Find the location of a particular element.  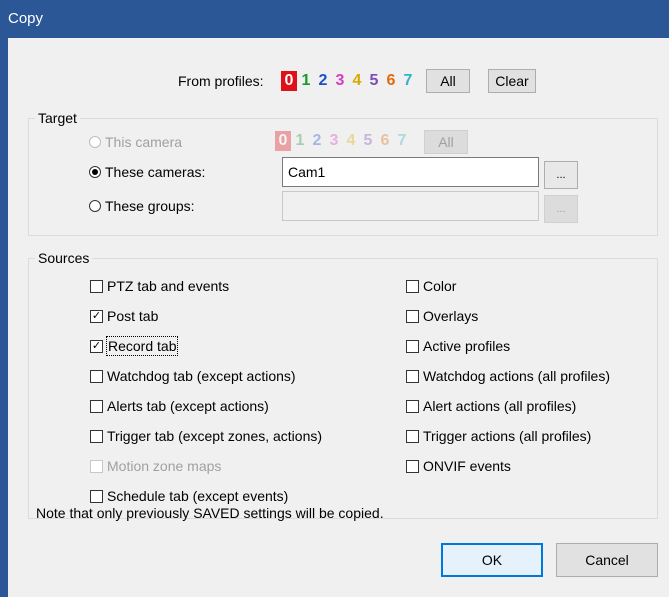

profile-digit-5: 5 is located at coordinates (374, 81).